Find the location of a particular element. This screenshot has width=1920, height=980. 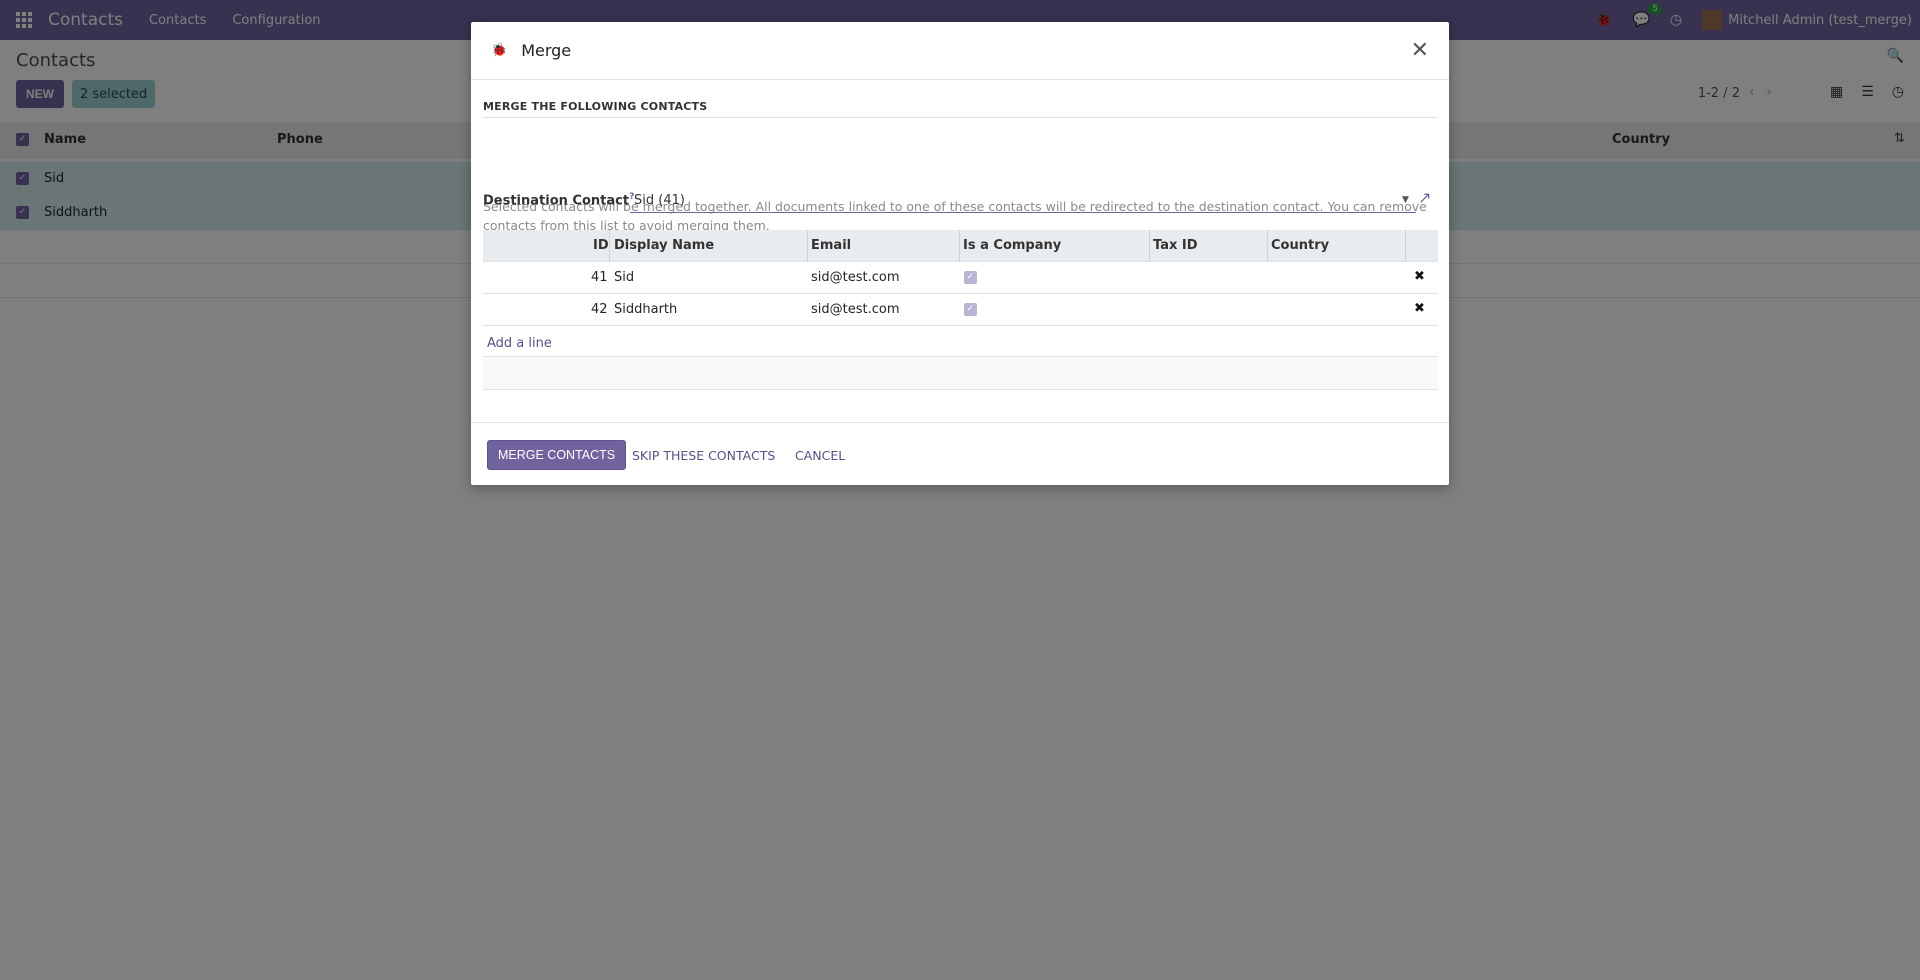

chevron-down-icon: ▼ is located at coordinates (1405, 200).